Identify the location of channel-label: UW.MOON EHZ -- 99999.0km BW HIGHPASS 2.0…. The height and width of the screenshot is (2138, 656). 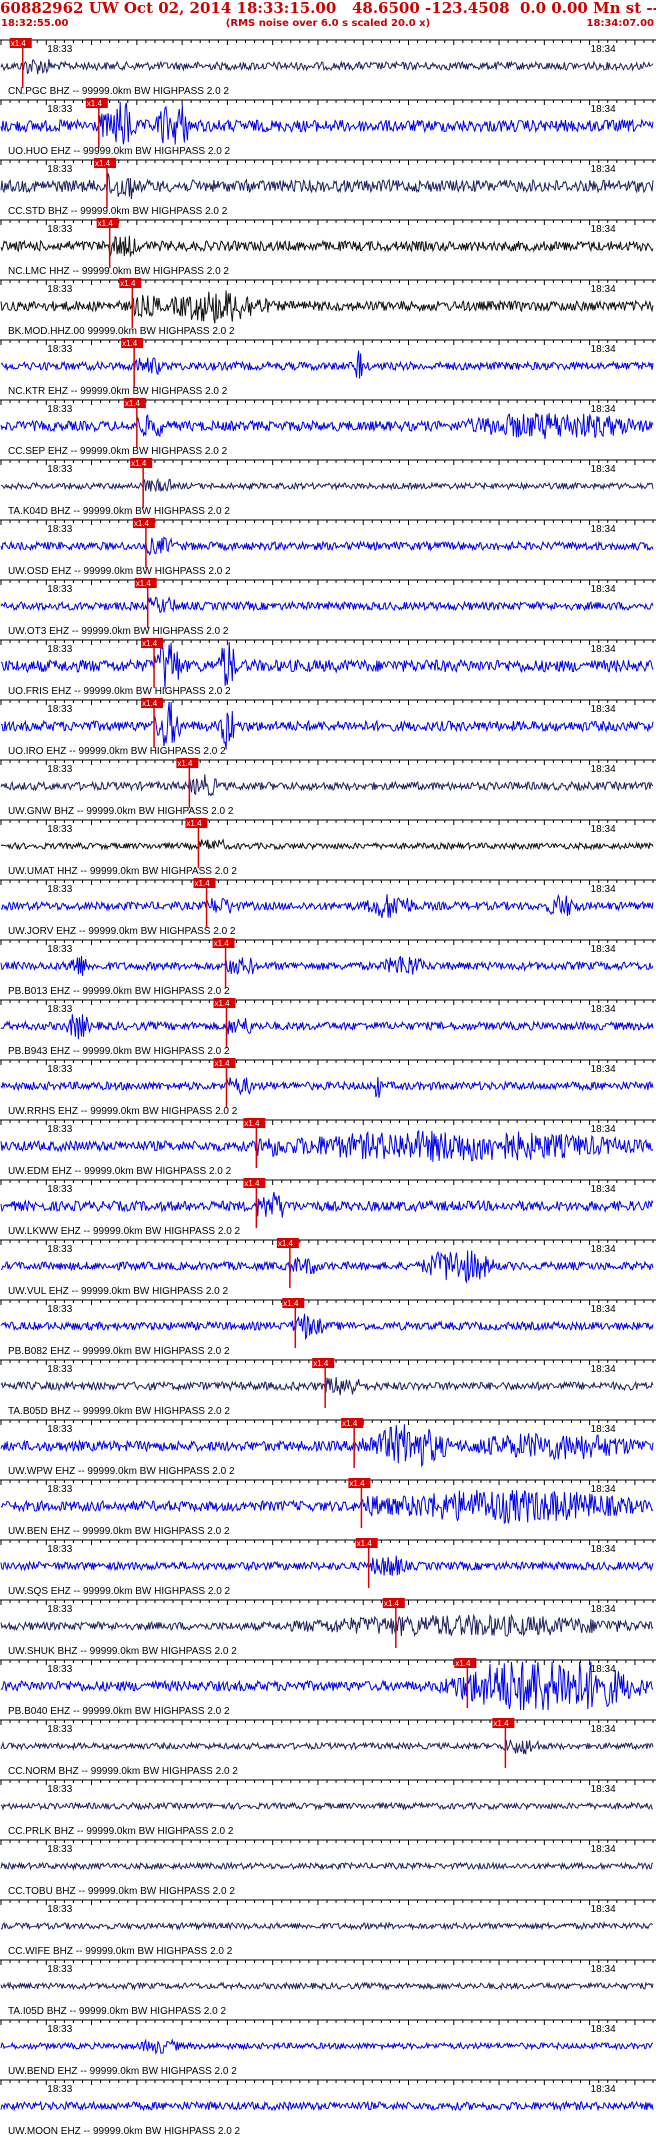
(124, 2131).